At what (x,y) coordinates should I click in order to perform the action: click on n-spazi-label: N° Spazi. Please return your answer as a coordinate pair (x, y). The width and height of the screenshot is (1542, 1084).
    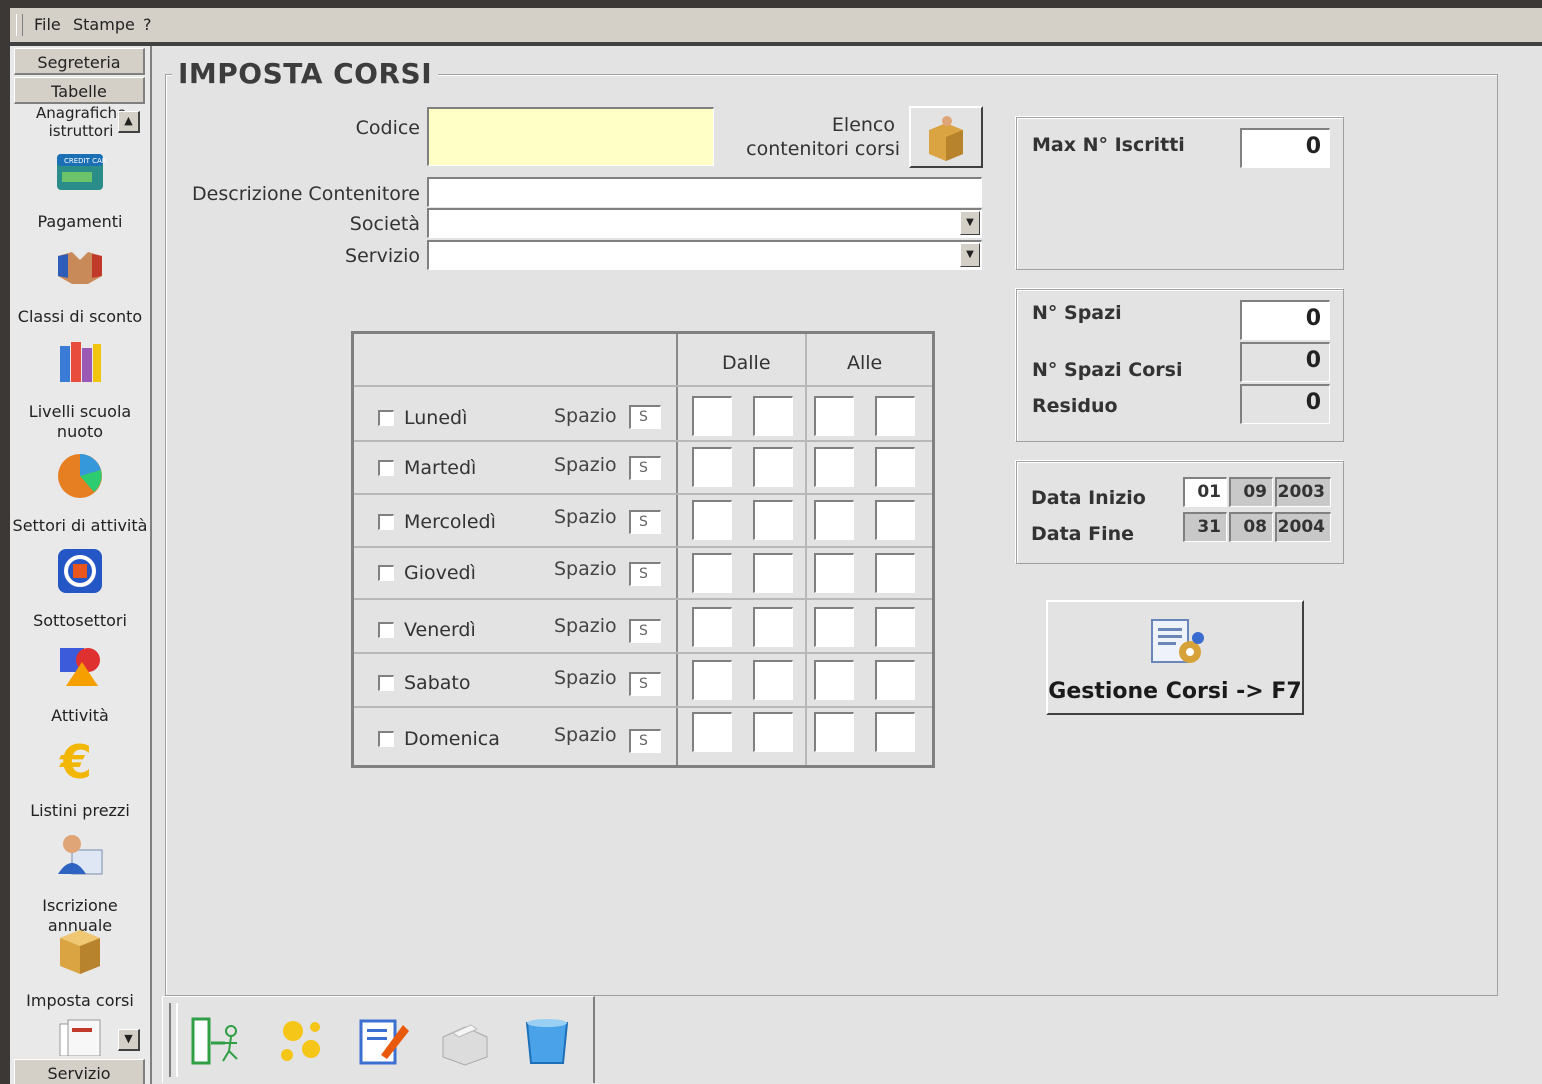
    Looking at the image, I should click on (1077, 313).